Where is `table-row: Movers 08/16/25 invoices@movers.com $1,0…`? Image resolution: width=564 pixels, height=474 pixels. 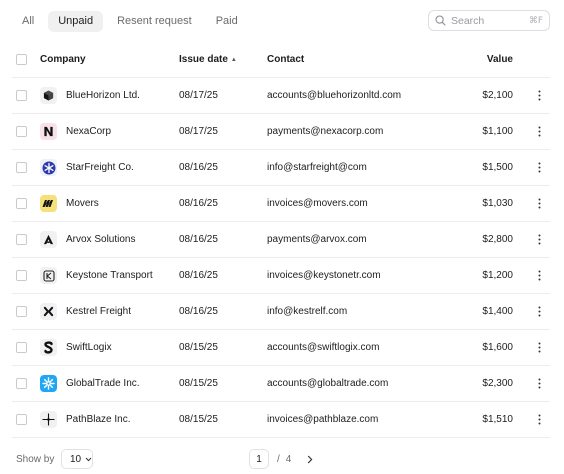
table-row: Movers 08/16/25 invoices@movers.com $1,0… is located at coordinates (281, 204).